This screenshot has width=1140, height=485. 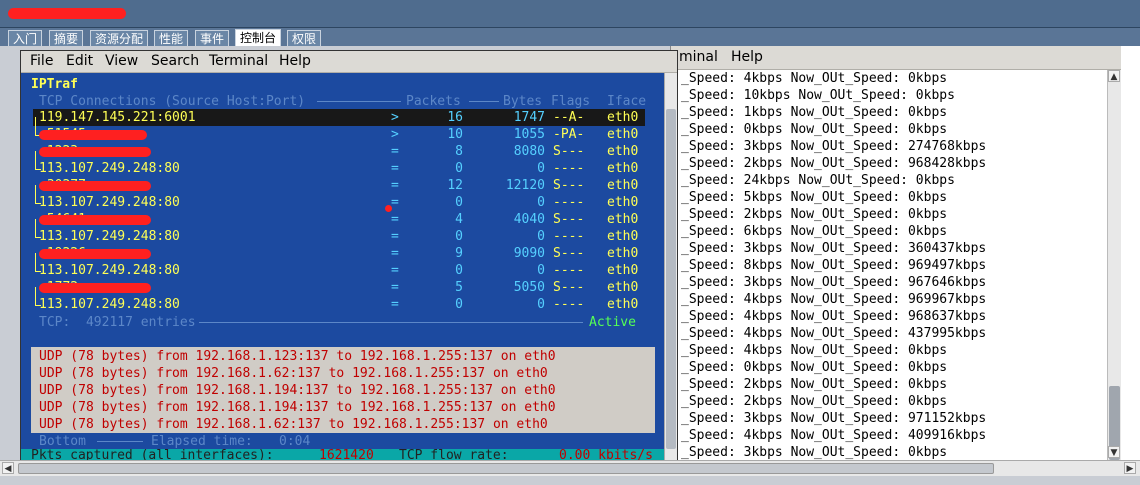 What do you see at coordinates (698, 57) in the screenshot?
I see `menu-terminal: minal` at bounding box center [698, 57].